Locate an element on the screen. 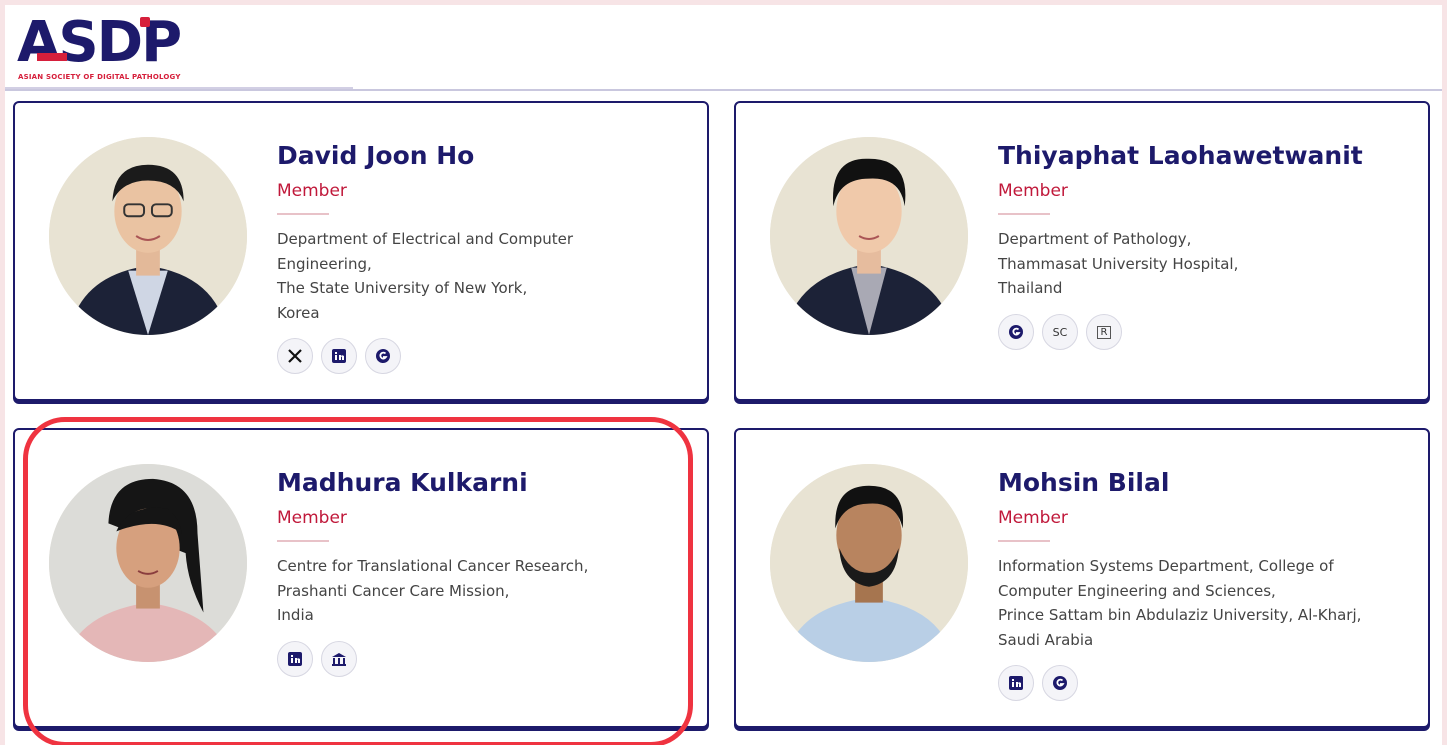  logo-subtitle: ASIAN SOCIETY OF DIGITAL PATHOLOGY is located at coordinates (99, 77).